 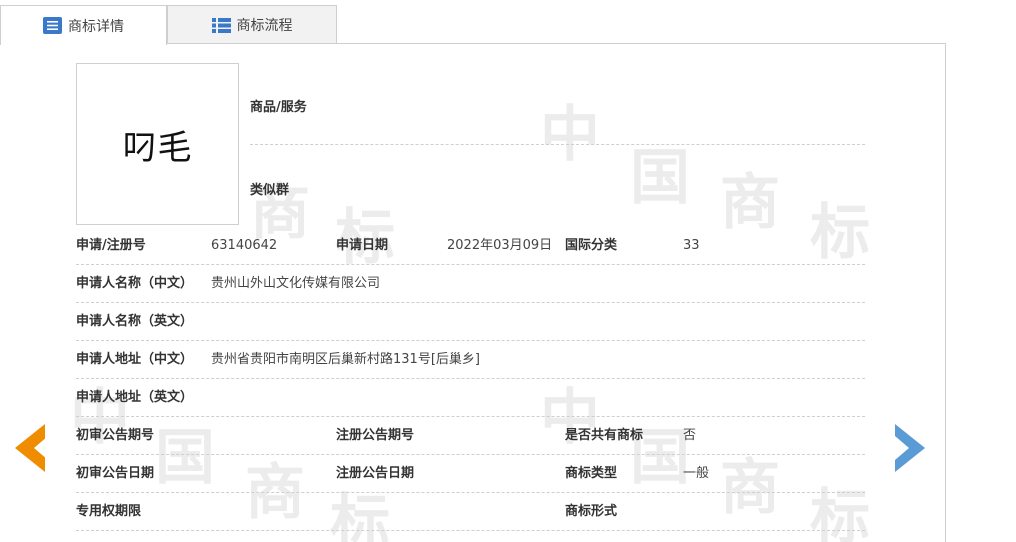 I want to click on divider, so click(x=557, y=144).